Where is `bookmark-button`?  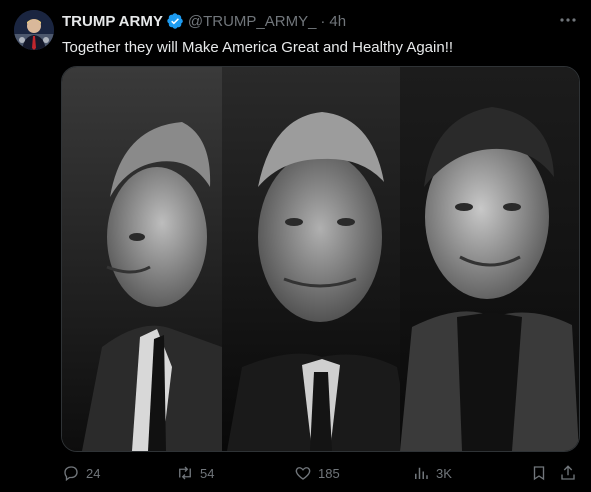 bookmark-button is located at coordinates (542, 473).